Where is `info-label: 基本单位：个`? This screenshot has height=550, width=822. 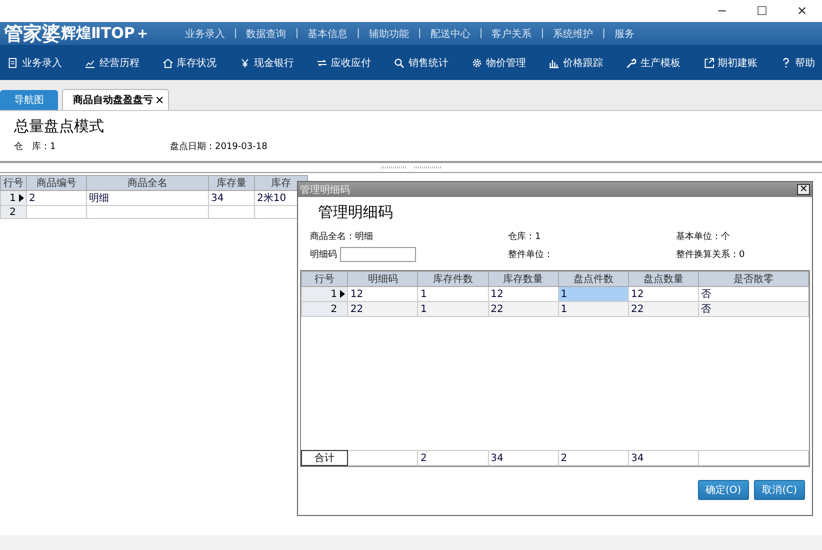
info-label: 基本单位：个 is located at coordinates (703, 236).